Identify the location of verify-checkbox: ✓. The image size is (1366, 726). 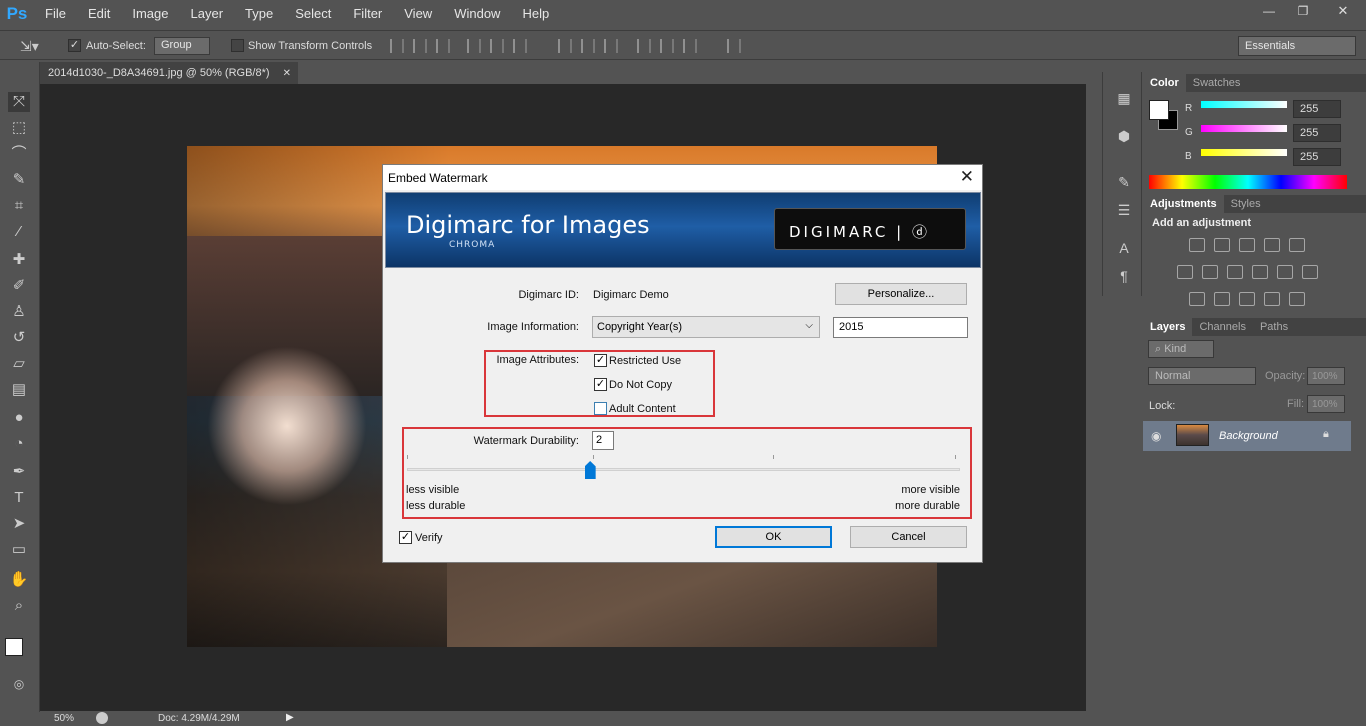
(405, 537).